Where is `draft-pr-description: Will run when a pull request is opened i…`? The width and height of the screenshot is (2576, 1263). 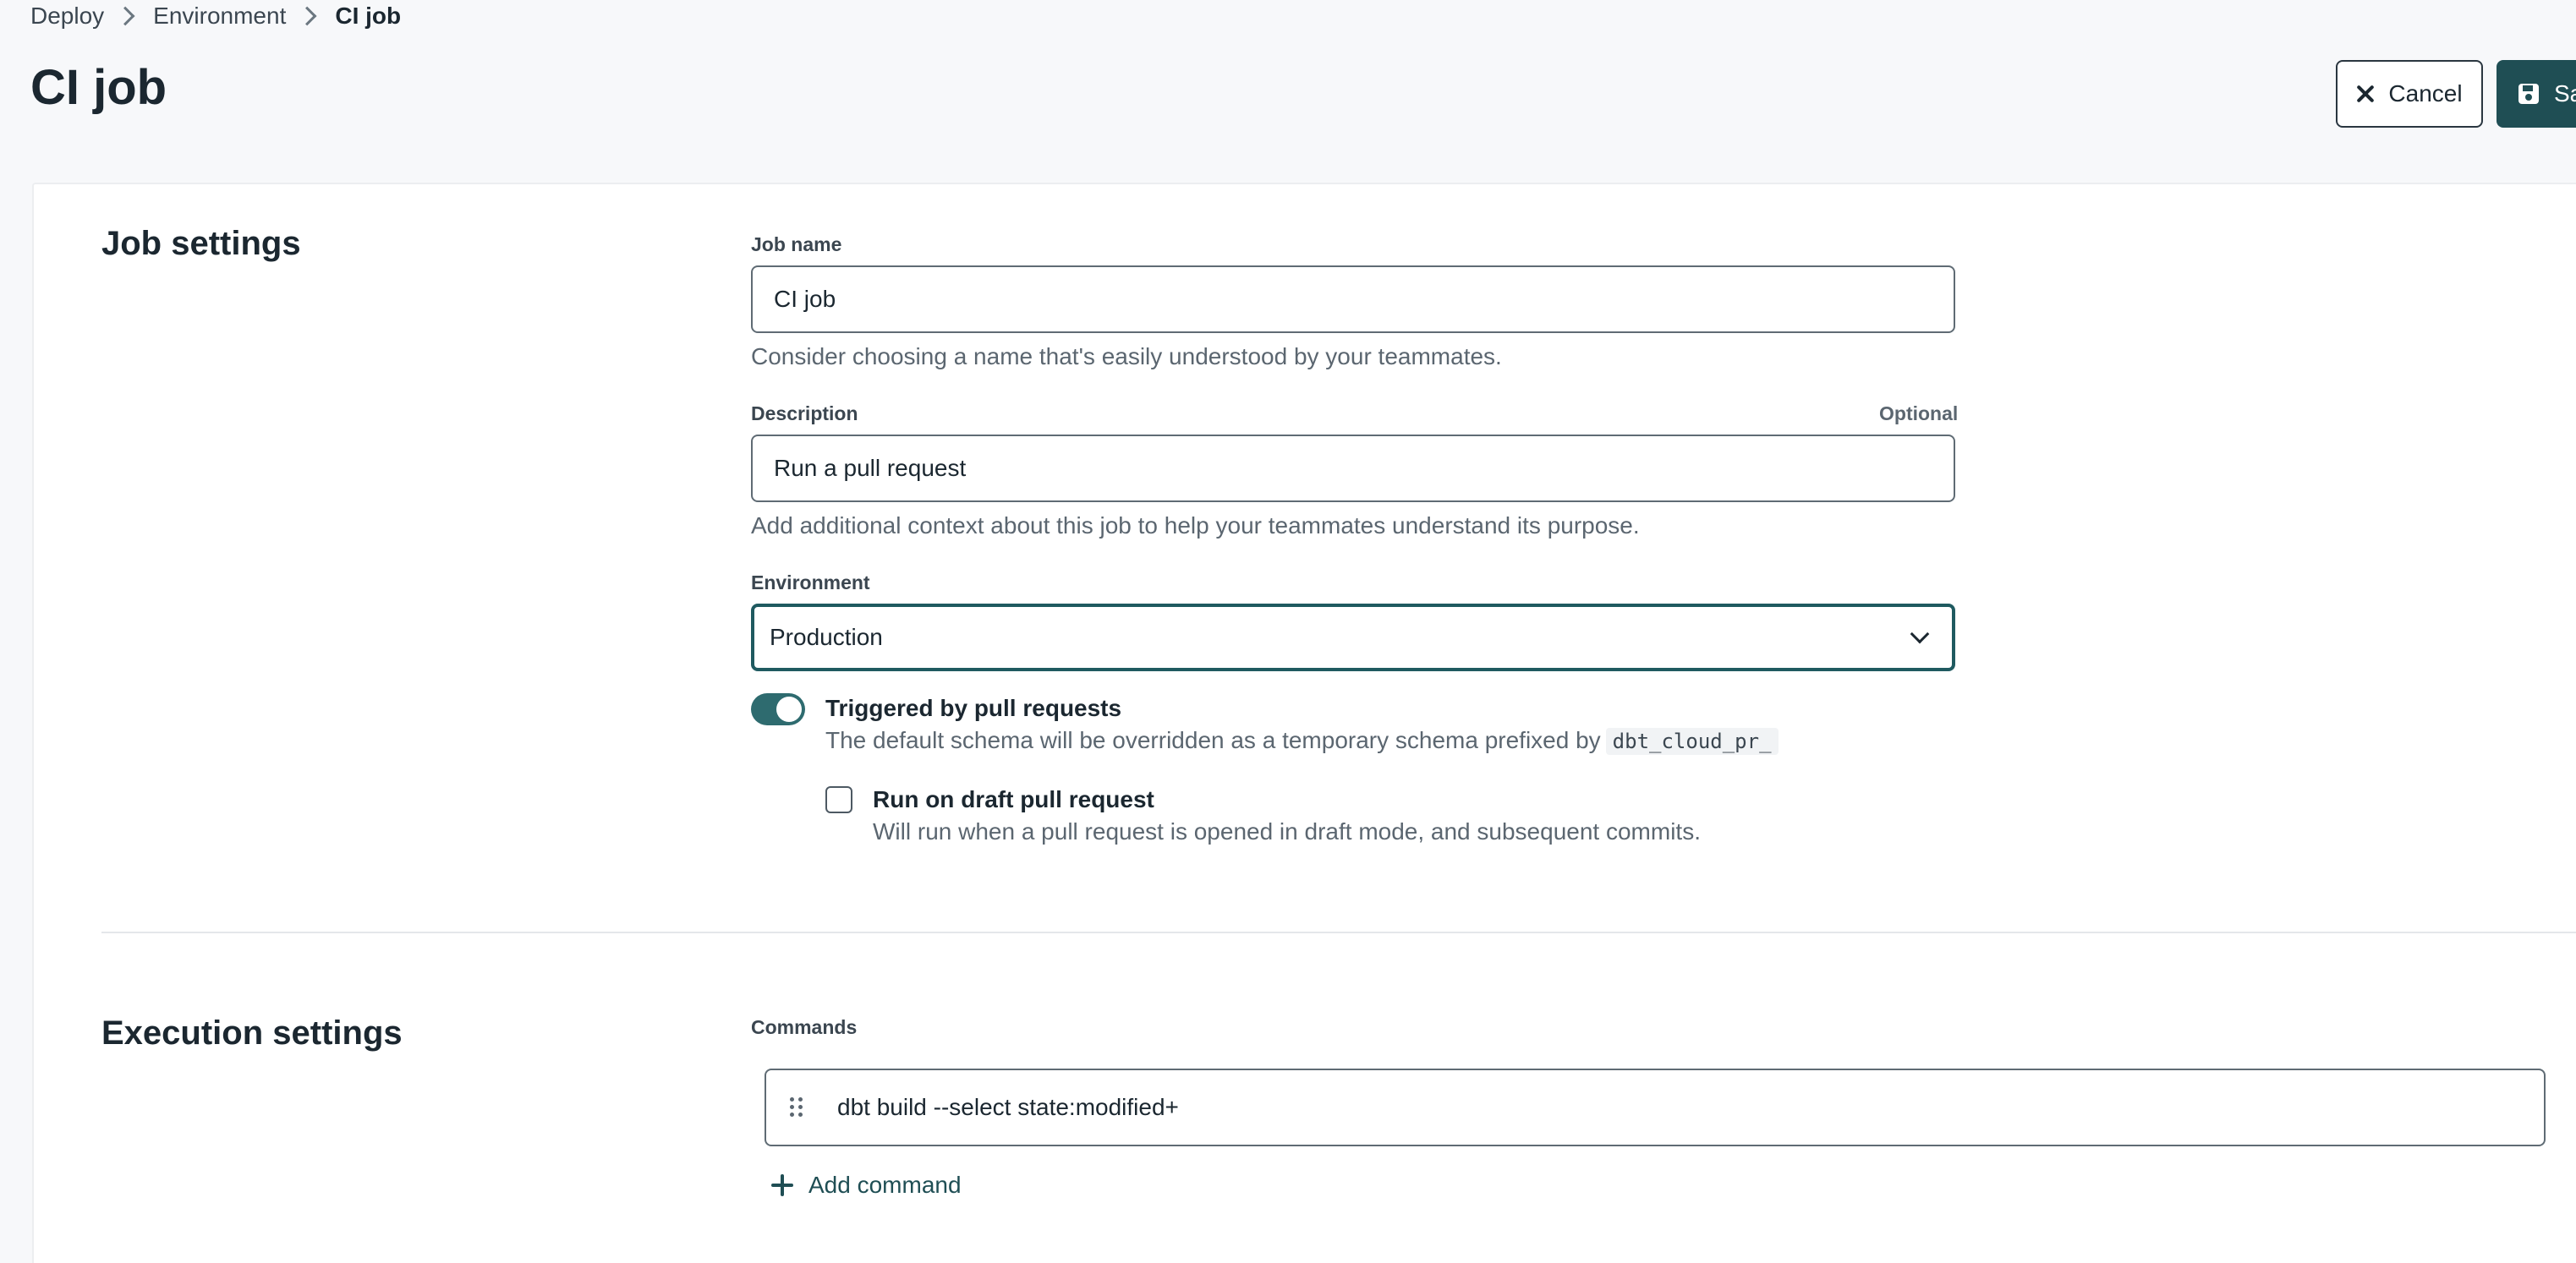 draft-pr-description: Will run when a pull request is opened i… is located at coordinates (1287, 831).